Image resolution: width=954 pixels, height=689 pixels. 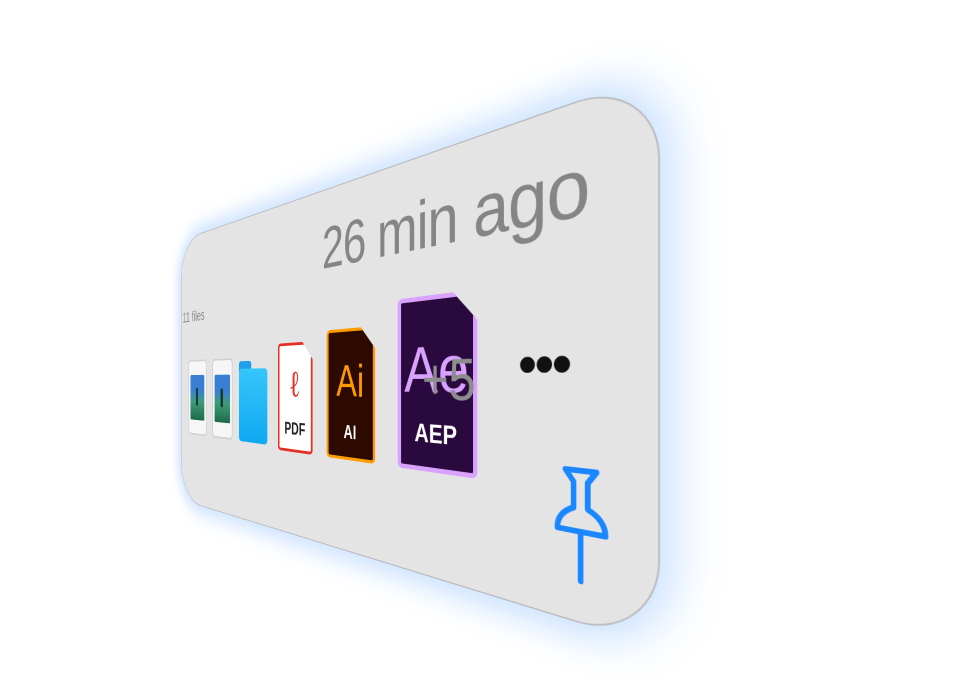 I want to click on pin-icon, so click(x=581, y=528).